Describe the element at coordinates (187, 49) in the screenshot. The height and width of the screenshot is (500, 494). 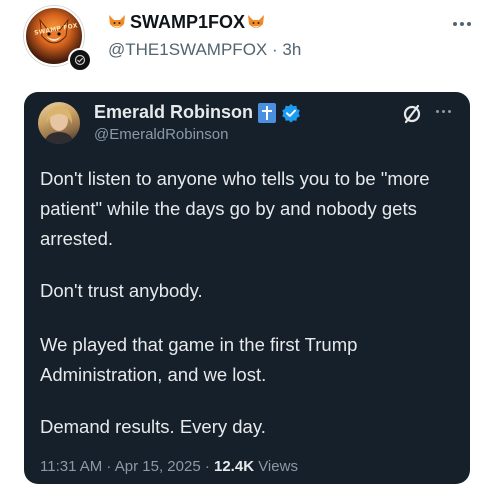
I see `handle: @THE1SWAMPFOX` at that location.